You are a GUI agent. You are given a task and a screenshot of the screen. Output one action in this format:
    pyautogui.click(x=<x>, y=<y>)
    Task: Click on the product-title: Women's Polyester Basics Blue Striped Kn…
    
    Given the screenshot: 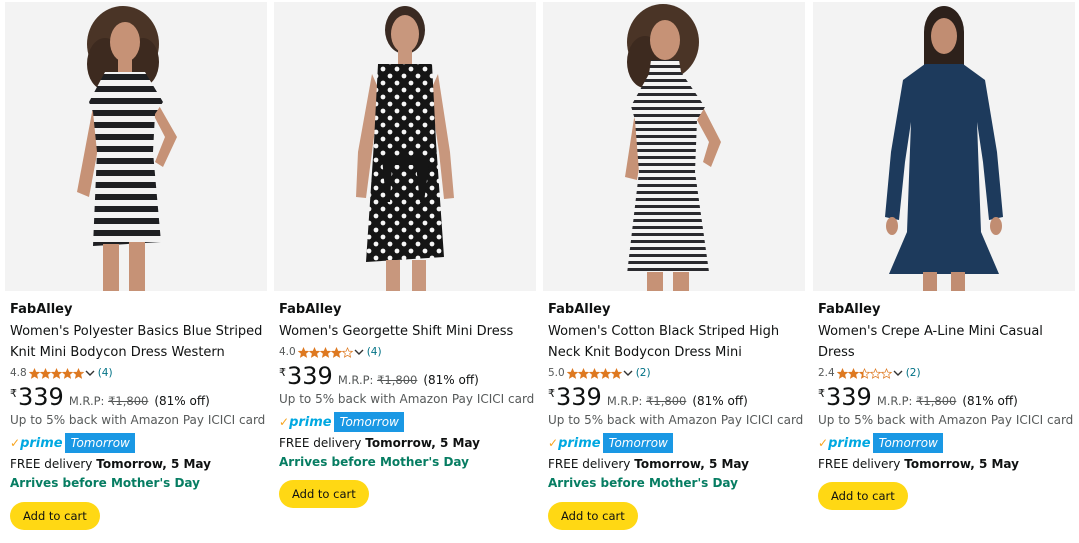 What is the action you would take?
    pyautogui.click(x=138, y=342)
    